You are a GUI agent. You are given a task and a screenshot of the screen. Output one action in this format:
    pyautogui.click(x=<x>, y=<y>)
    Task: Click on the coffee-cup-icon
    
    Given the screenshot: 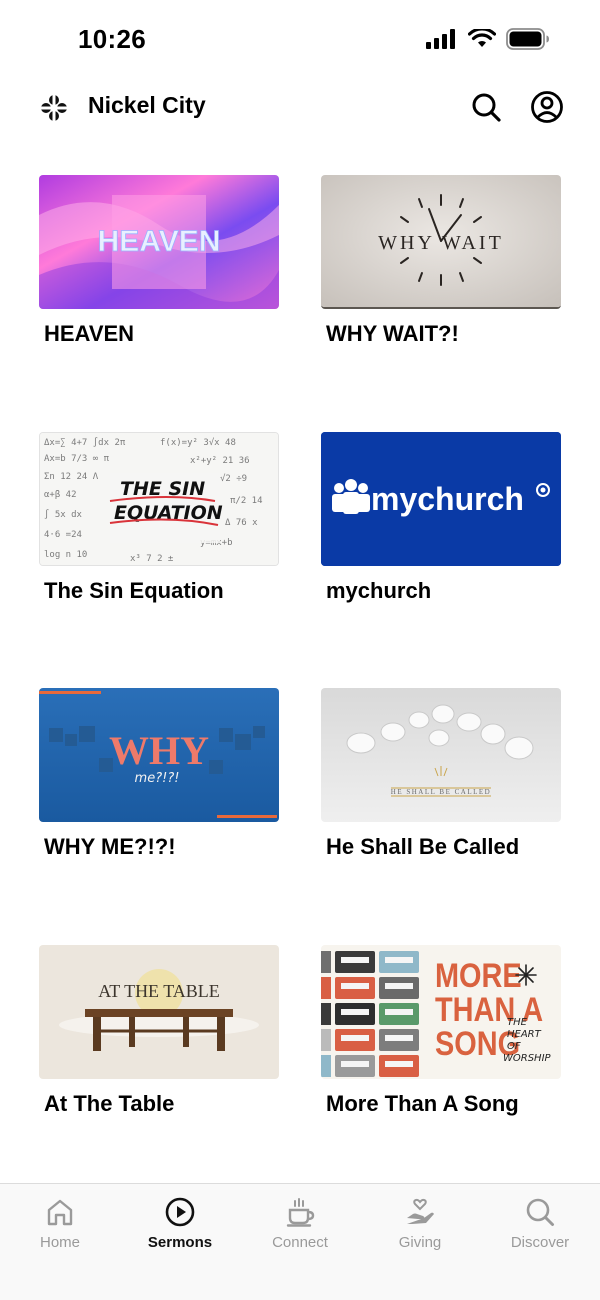 What is the action you would take?
    pyautogui.click(x=300, y=1212)
    